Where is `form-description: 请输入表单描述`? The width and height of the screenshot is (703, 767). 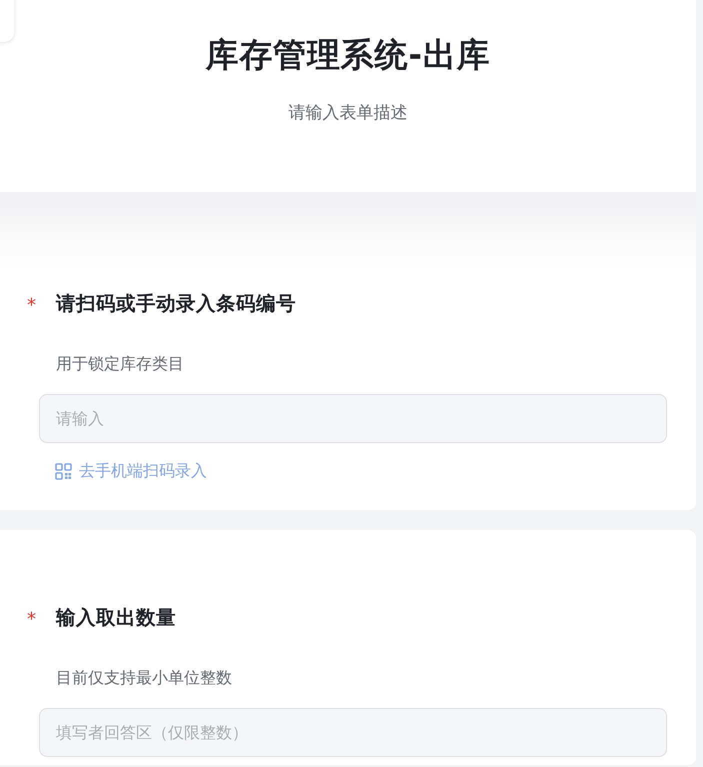
form-description: 请输入表单描述 is located at coordinates (348, 113).